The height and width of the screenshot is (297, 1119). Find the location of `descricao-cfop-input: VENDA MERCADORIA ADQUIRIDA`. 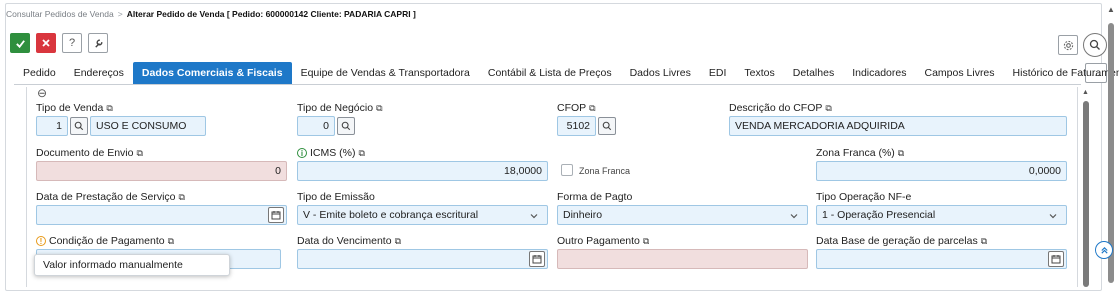

descricao-cfop-input: VENDA MERCADORIA ADQUIRIDA is located at coordinates (898, 126).